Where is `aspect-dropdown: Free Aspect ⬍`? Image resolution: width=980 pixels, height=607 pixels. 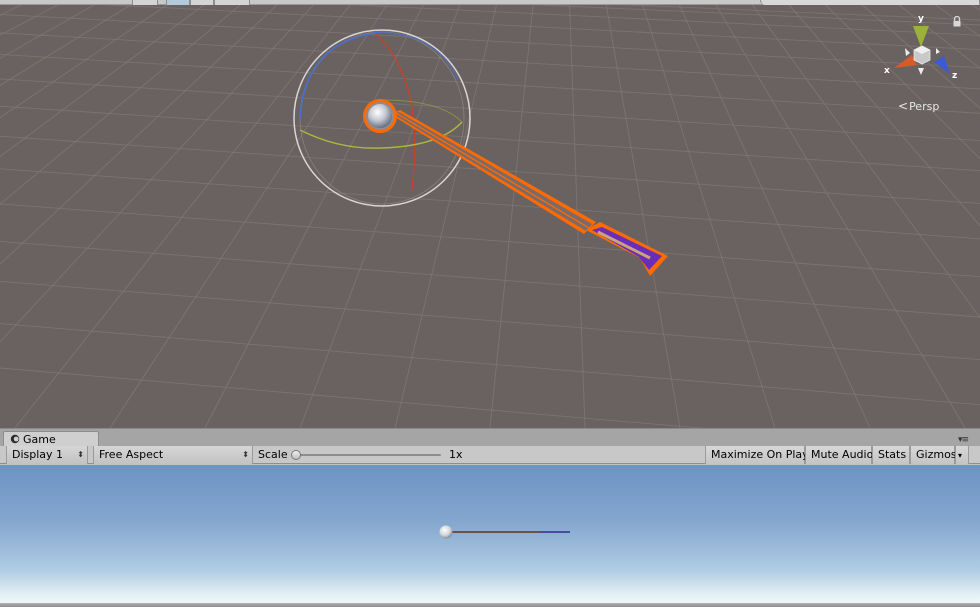 aspect-dropdown: Free Aspect ⬍ is located at coordinates (173, 455).